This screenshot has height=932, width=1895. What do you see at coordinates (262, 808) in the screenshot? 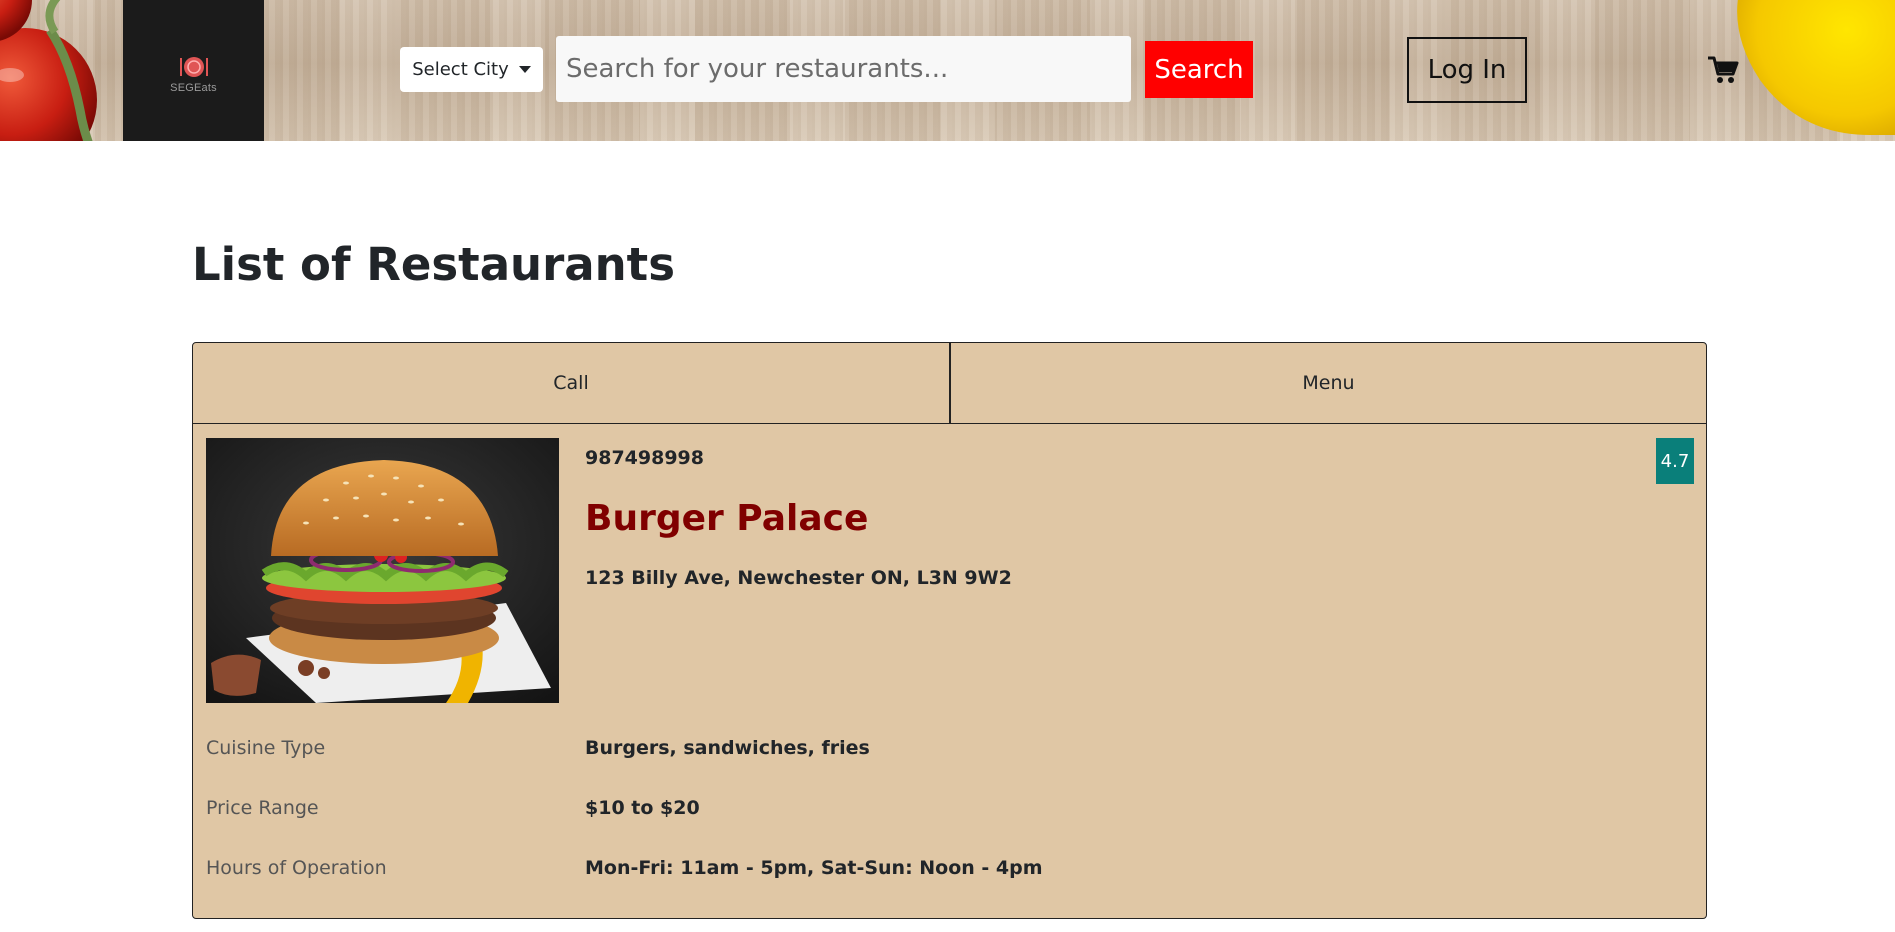
I see `price-range-label: Price Range` at bounding box center [262, 808].